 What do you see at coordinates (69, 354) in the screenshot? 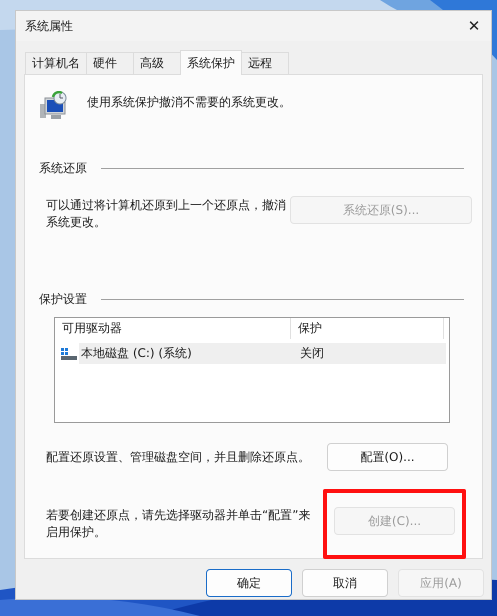
I see `drive-icon` at bounding box center [69, 354].